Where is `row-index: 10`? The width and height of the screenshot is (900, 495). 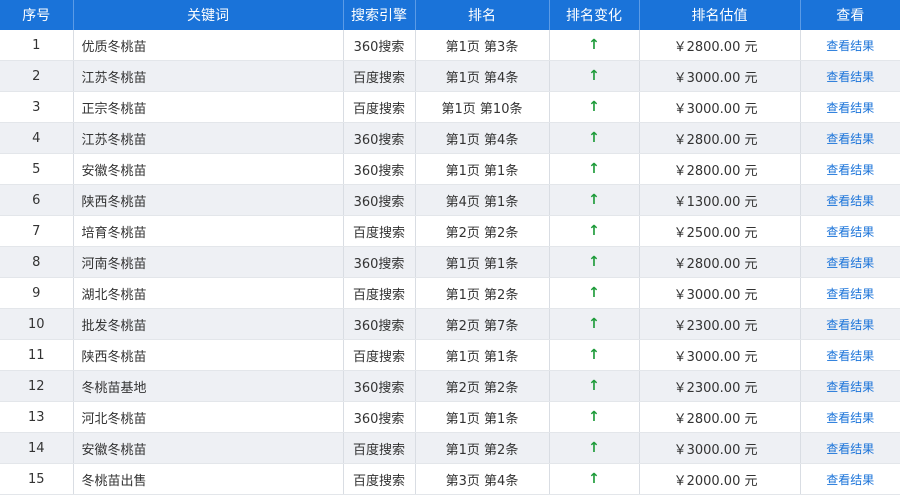
row-index: 10 is located at coordinates (37, 324).